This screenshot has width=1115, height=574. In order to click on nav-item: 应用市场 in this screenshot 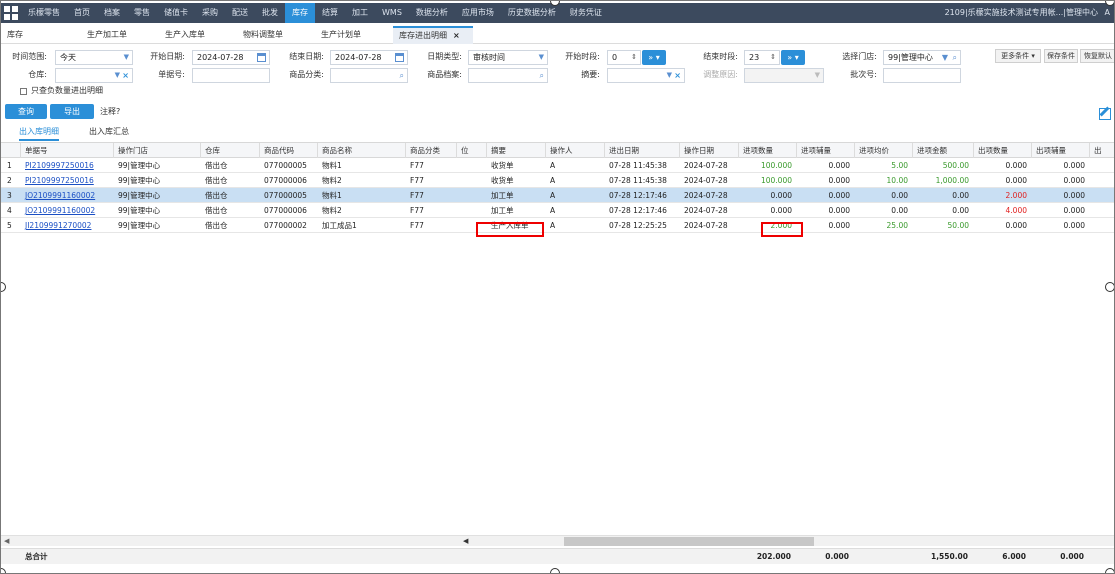, I will do `click(478, 13)`.